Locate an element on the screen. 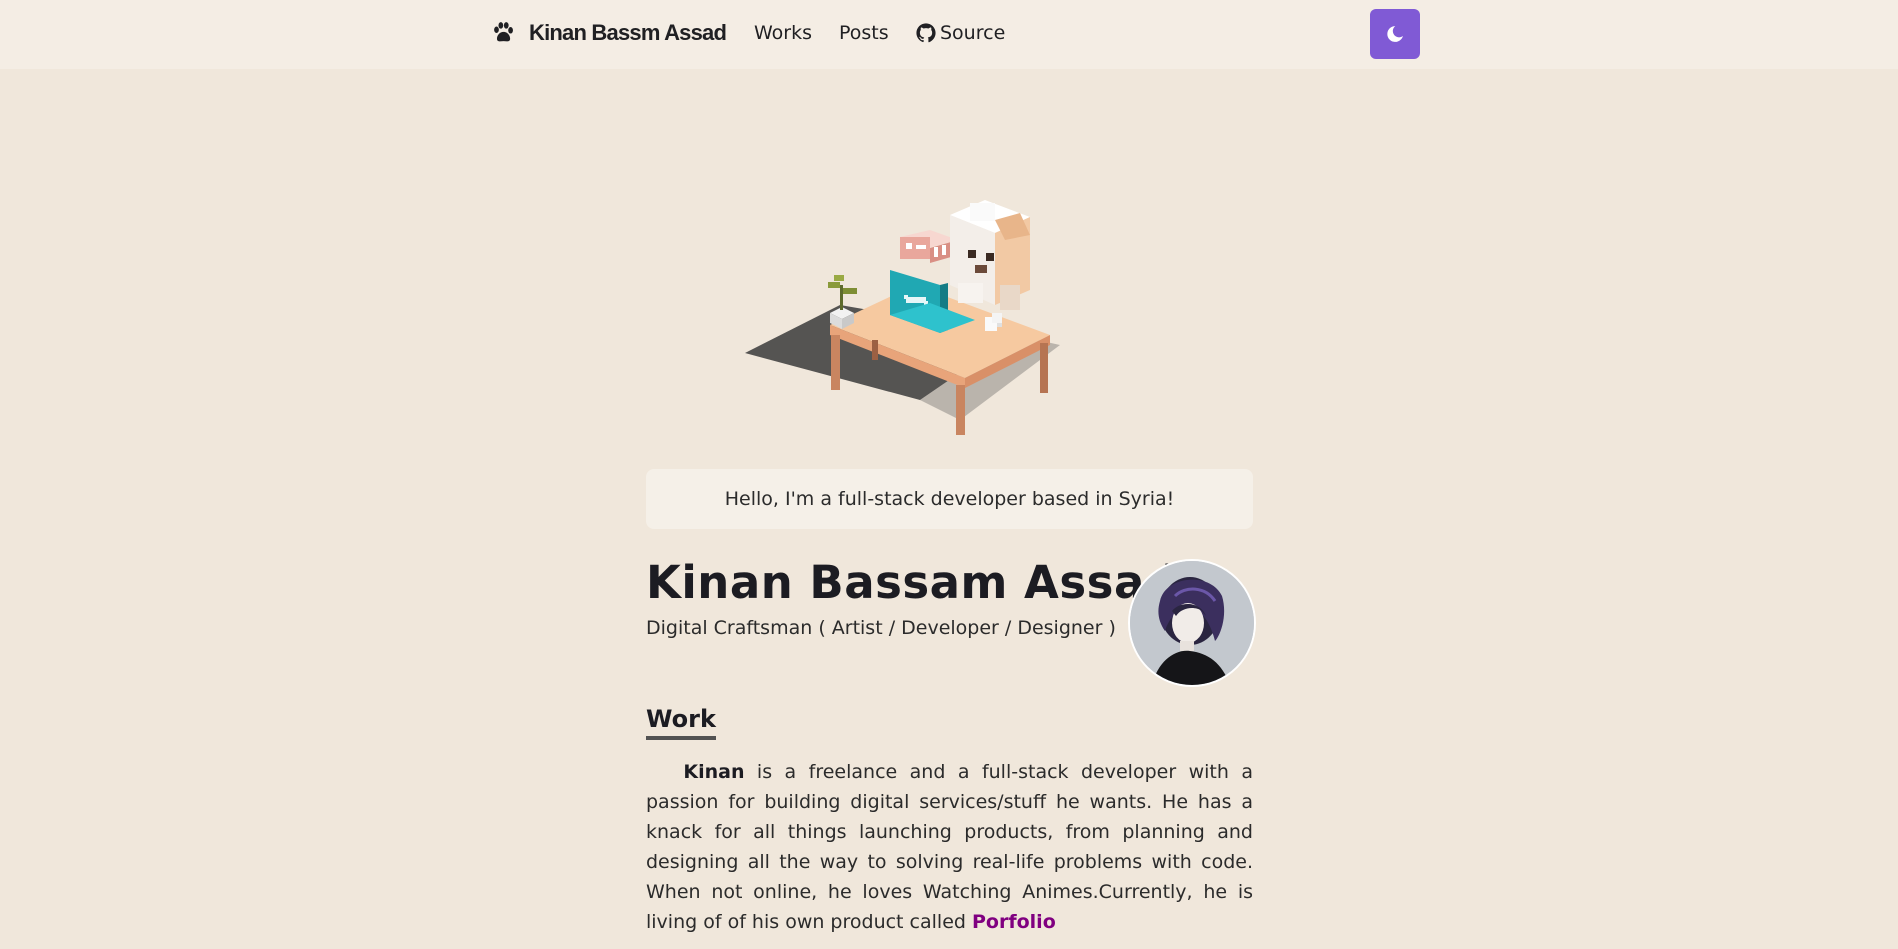 The image size is (1898, 949). nav-link-works: Works is located at coordinates (783, 33).